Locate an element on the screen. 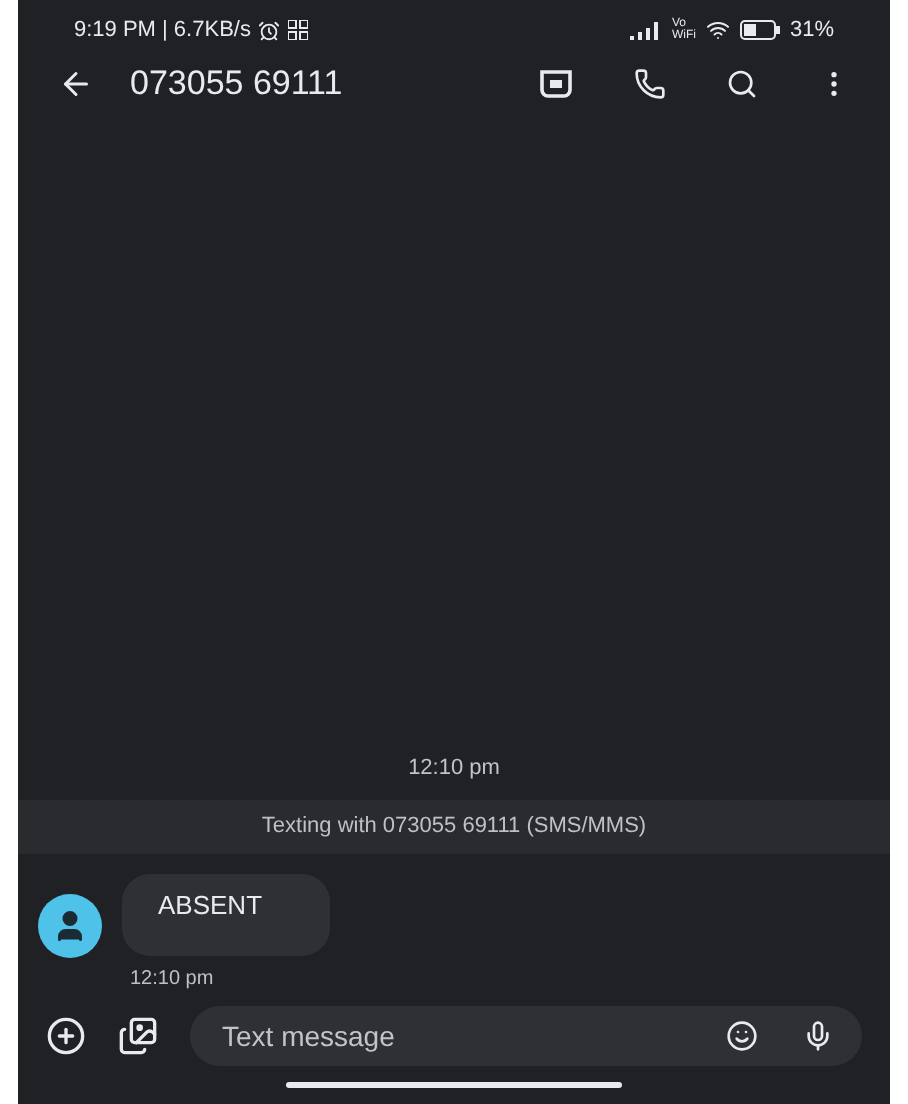 This screenshot has width=908, height=1104. mic-icon is located at coordinates (818, 1036).